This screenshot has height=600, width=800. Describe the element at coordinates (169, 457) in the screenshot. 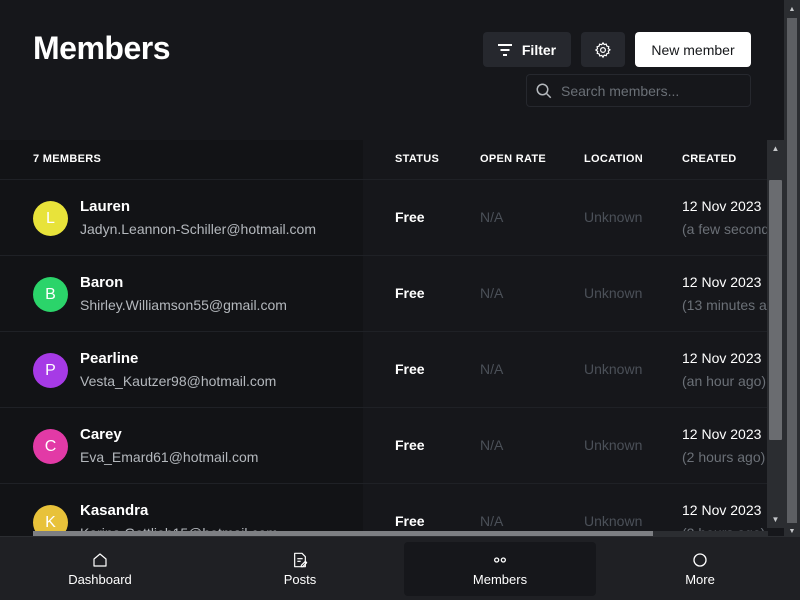

I see `member-email: Eva_Emard61@hotmail.com` at that location.